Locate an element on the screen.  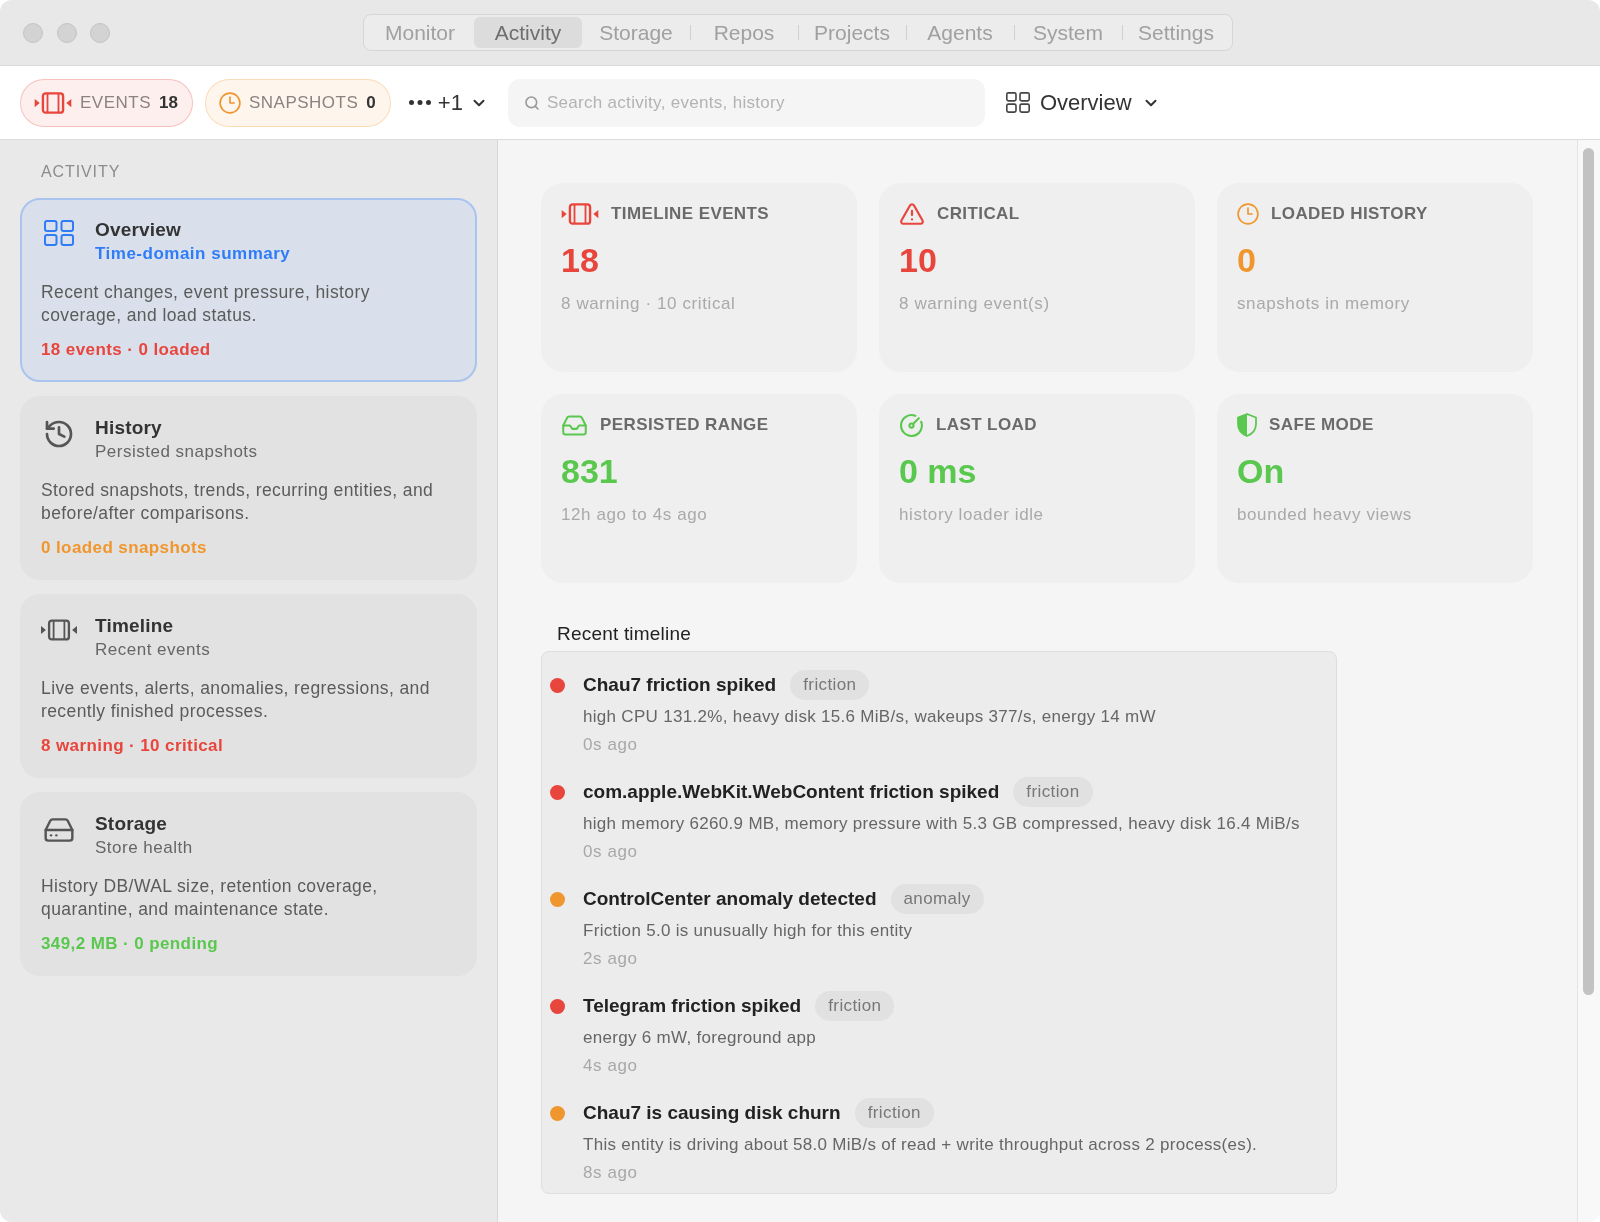
stat-value: 0 is located at coordinates (1246, 260).